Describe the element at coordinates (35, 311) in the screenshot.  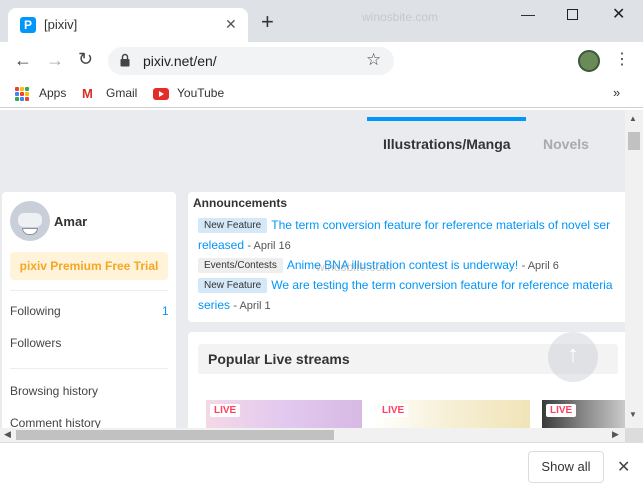
I see `sidebar-item-following: Following` at that location.